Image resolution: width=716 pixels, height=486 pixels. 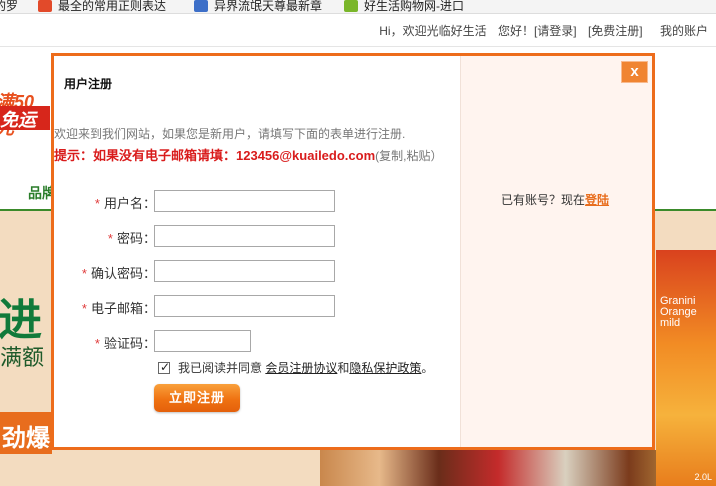 What do you see at coordinates (678, 317) in the screenshot?
I see `juice-label: Orange mild` at bounding box center [678, 317].